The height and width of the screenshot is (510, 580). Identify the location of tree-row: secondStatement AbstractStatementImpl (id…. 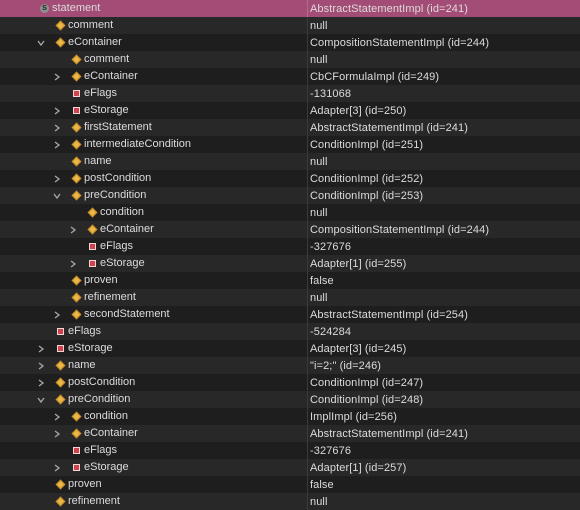
(290, 314).